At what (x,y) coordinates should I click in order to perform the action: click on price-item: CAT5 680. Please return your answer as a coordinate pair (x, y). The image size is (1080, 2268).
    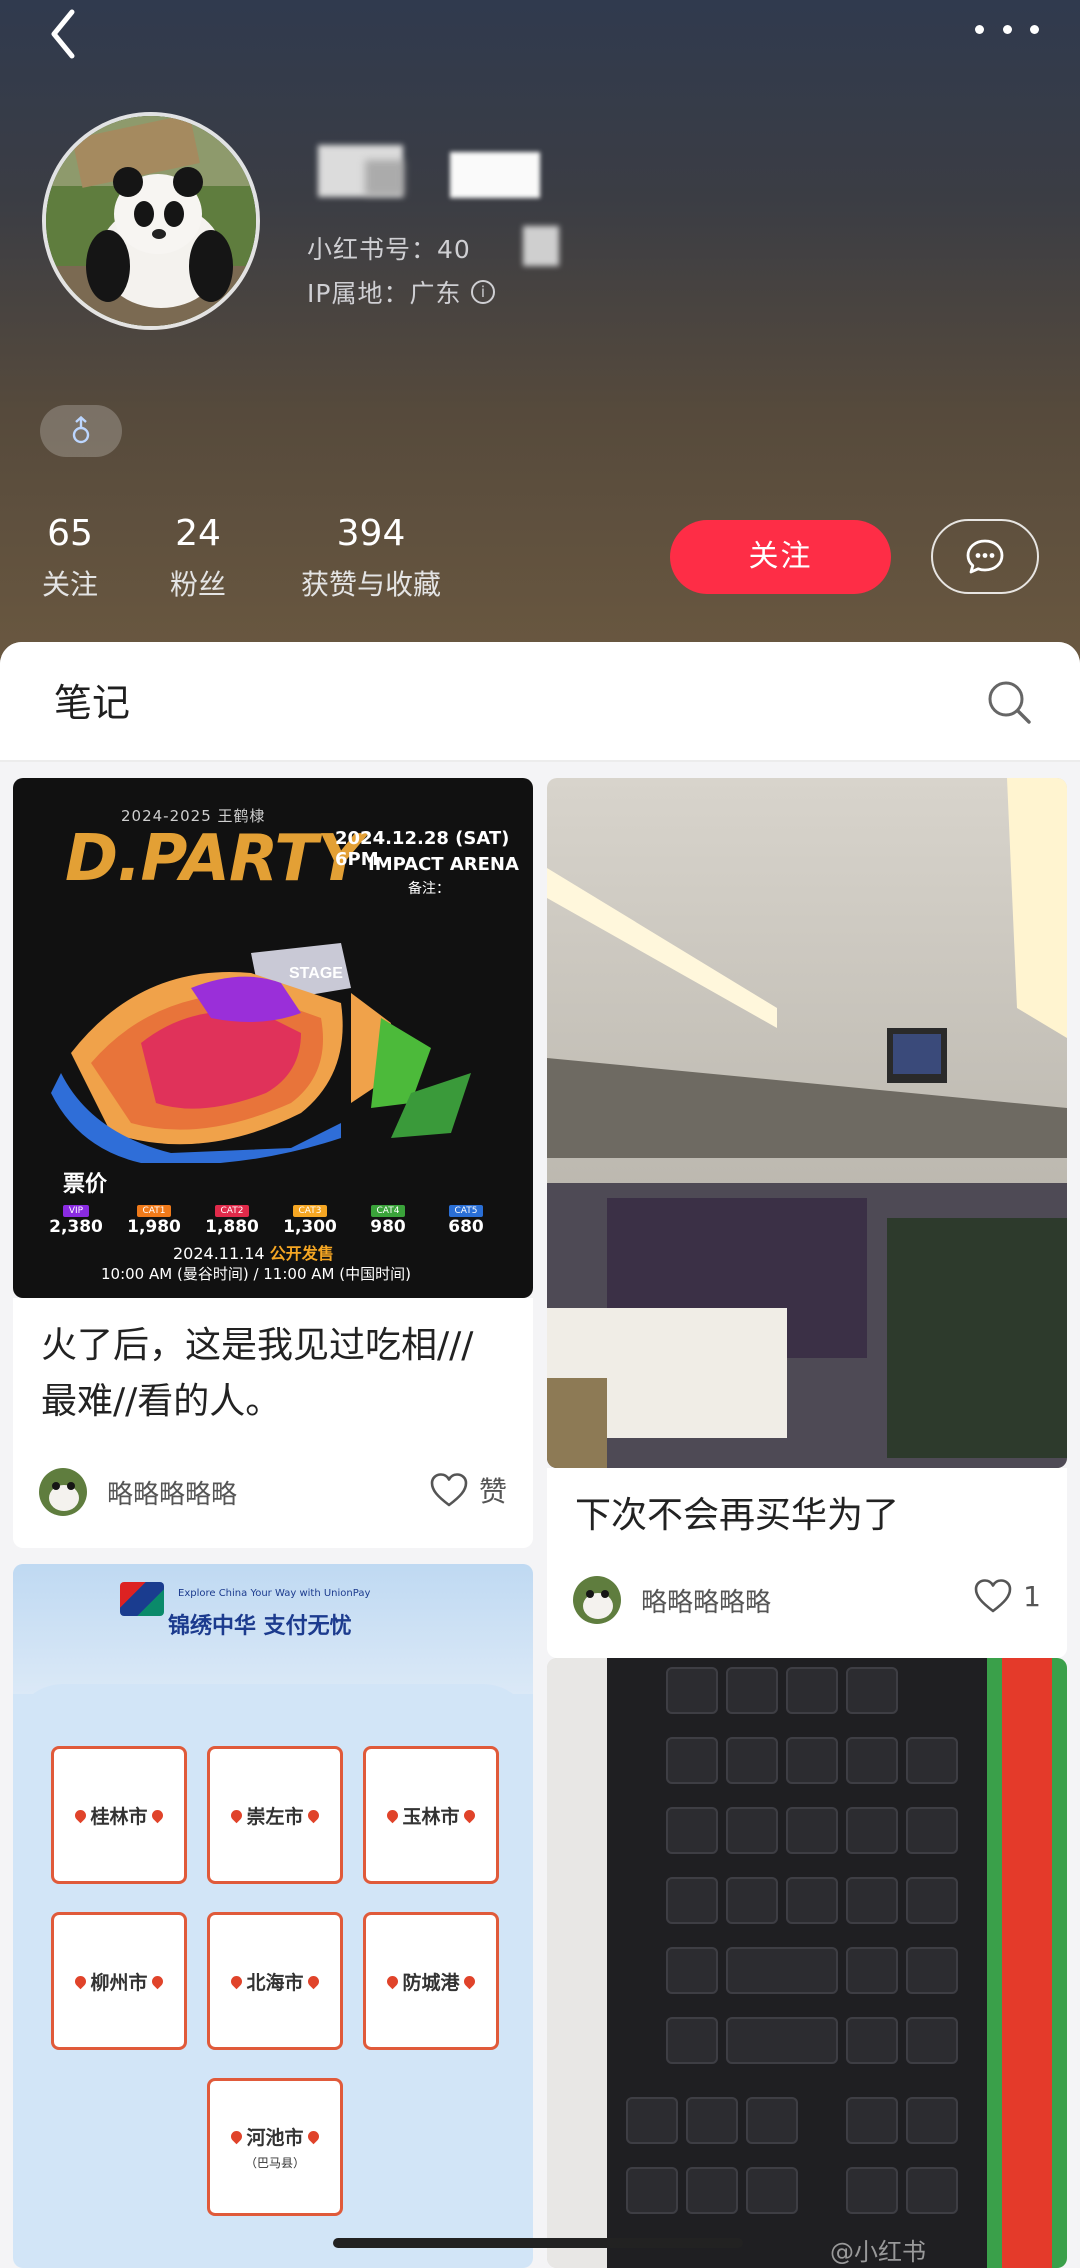
    Looking at the image, I should click on (466, 1217).